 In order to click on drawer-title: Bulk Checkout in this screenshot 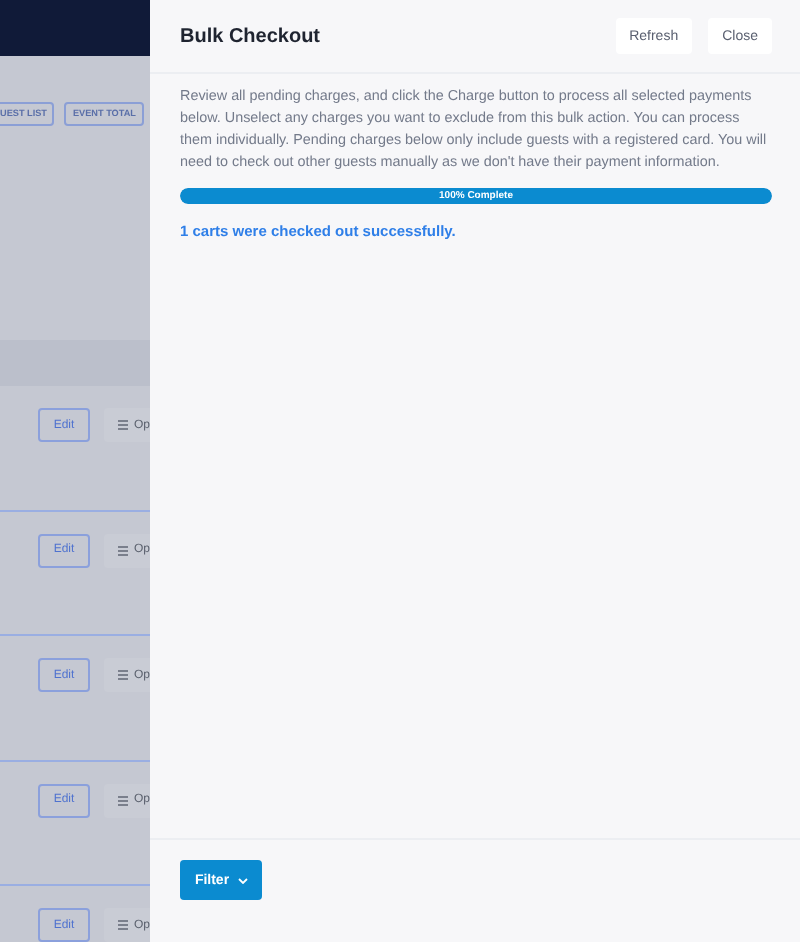, I will do `click(250, 36)`.